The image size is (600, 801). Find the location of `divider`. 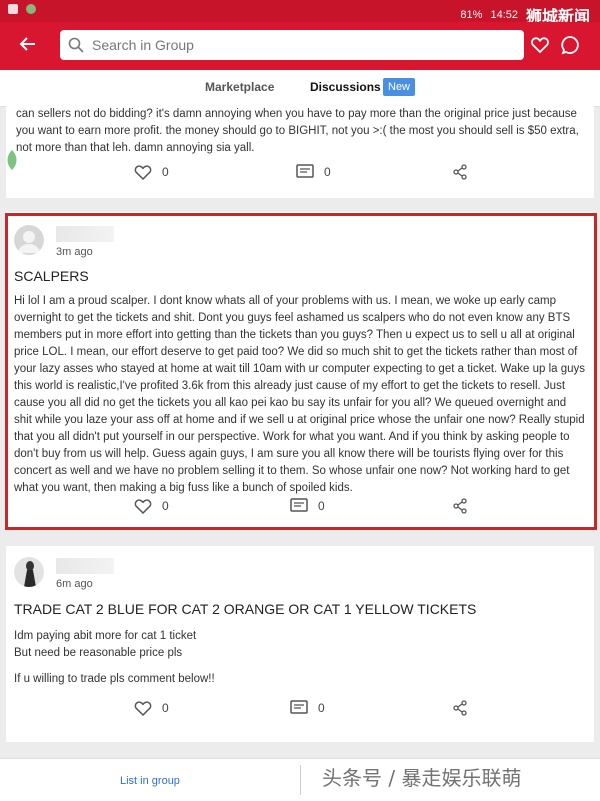

divider is located at coordinates (300, 780).